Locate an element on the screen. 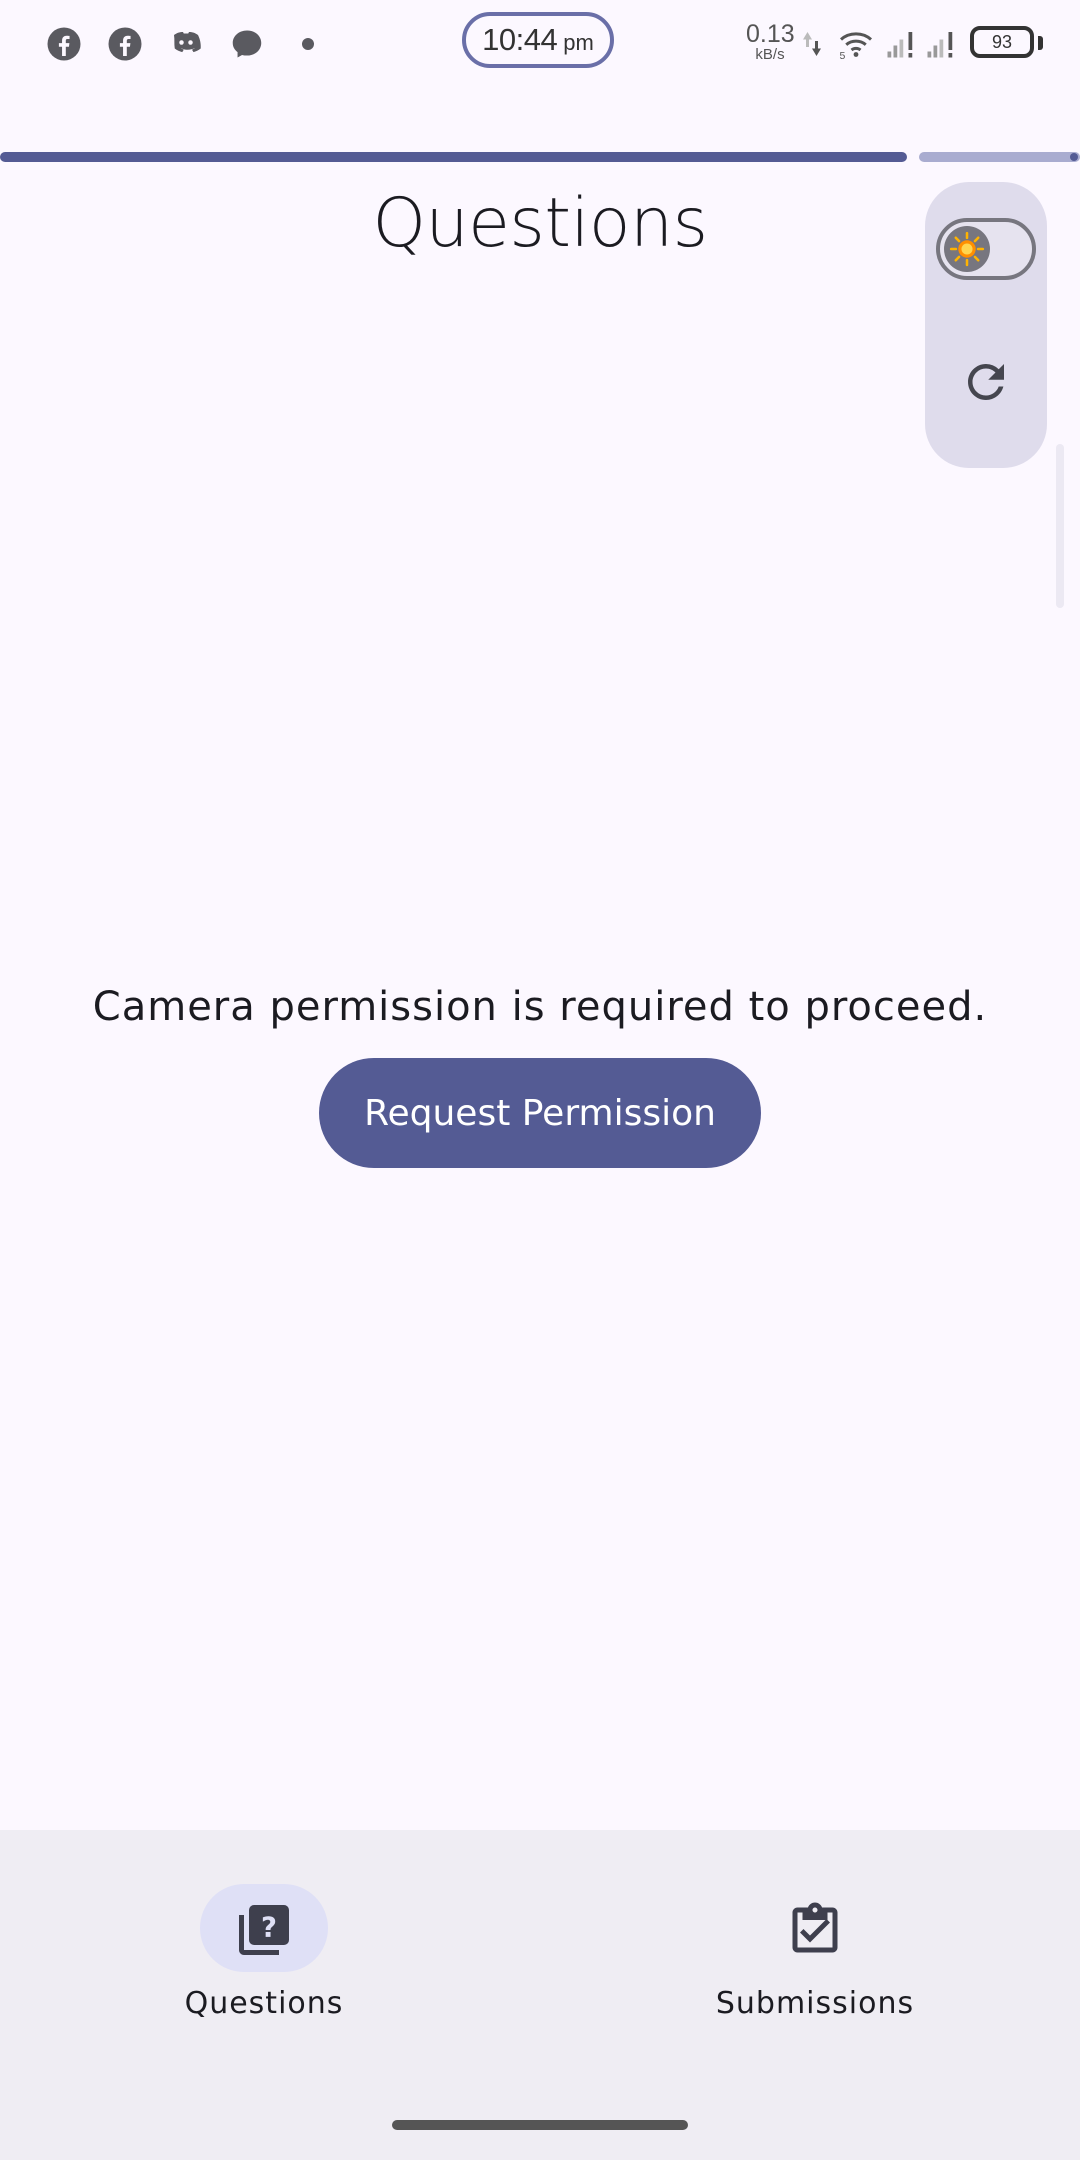 This screenshot has height=2160, width=1080. more-notifications-dot-icon is located at coordinates (308, 44).